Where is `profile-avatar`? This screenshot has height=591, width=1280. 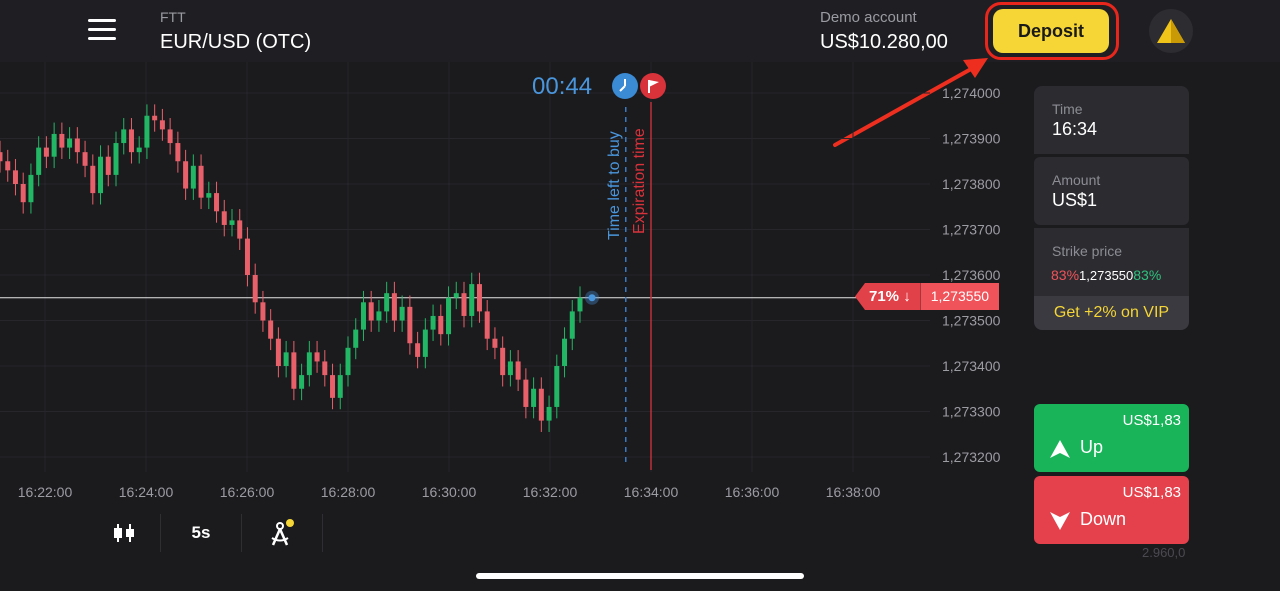 profile-avatar is located at coordinates (1171, 31).